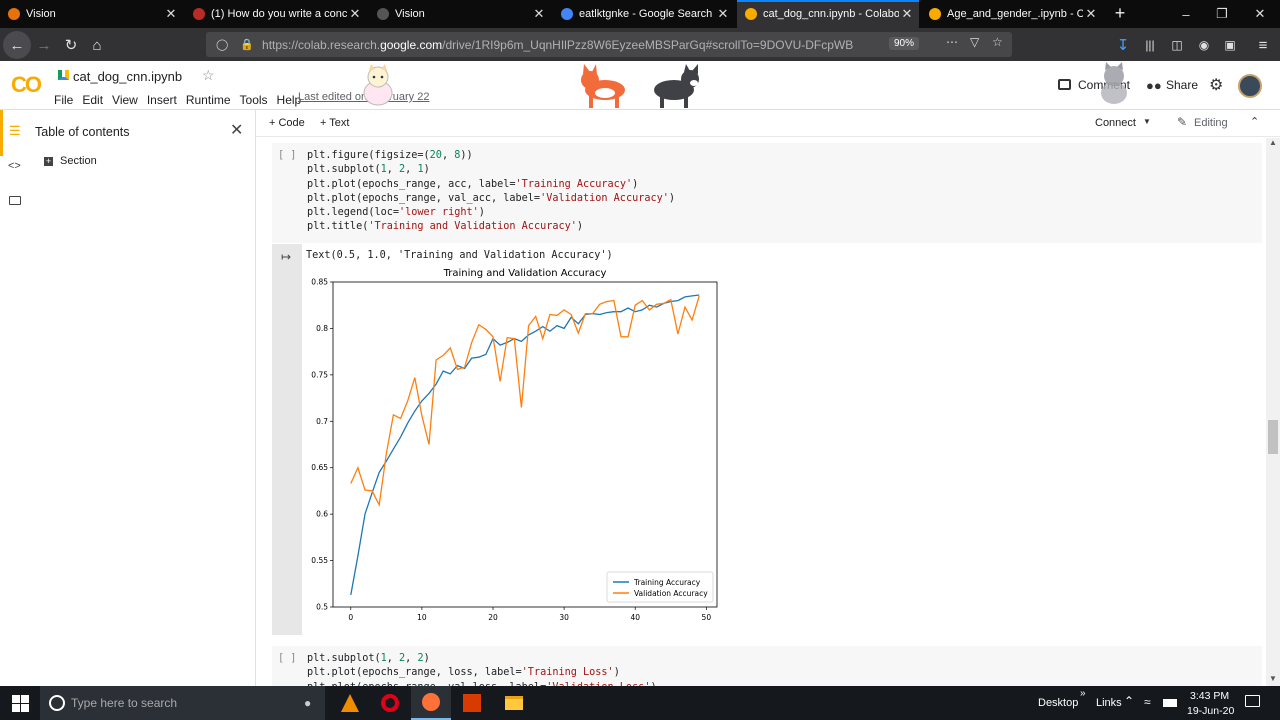 The width and height of the screenshot is (1280, 720). I want to click on tab-6: Age_and_gender_.ipynb - Cola✕, so click(1012, 14).